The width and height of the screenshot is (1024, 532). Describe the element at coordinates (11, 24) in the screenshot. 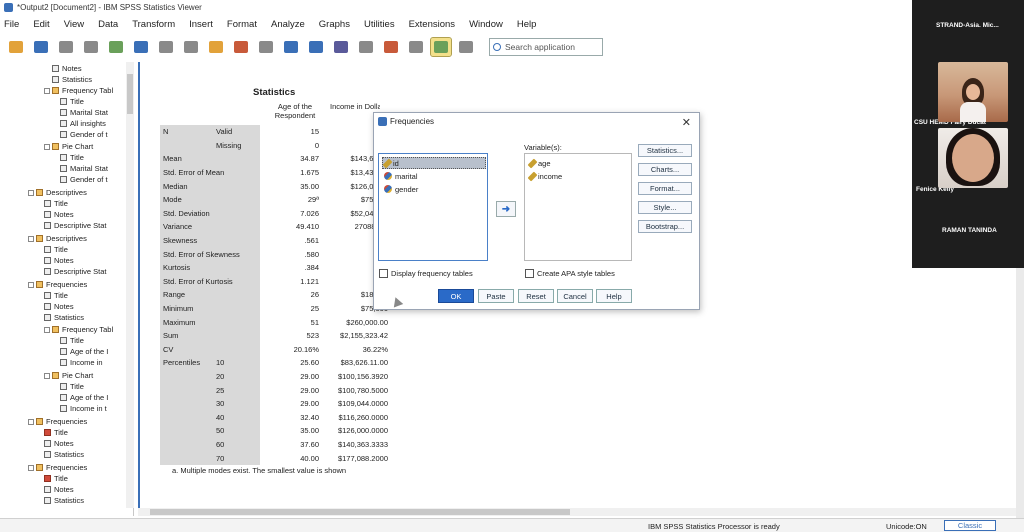

I see `menu-file: File` at that location.